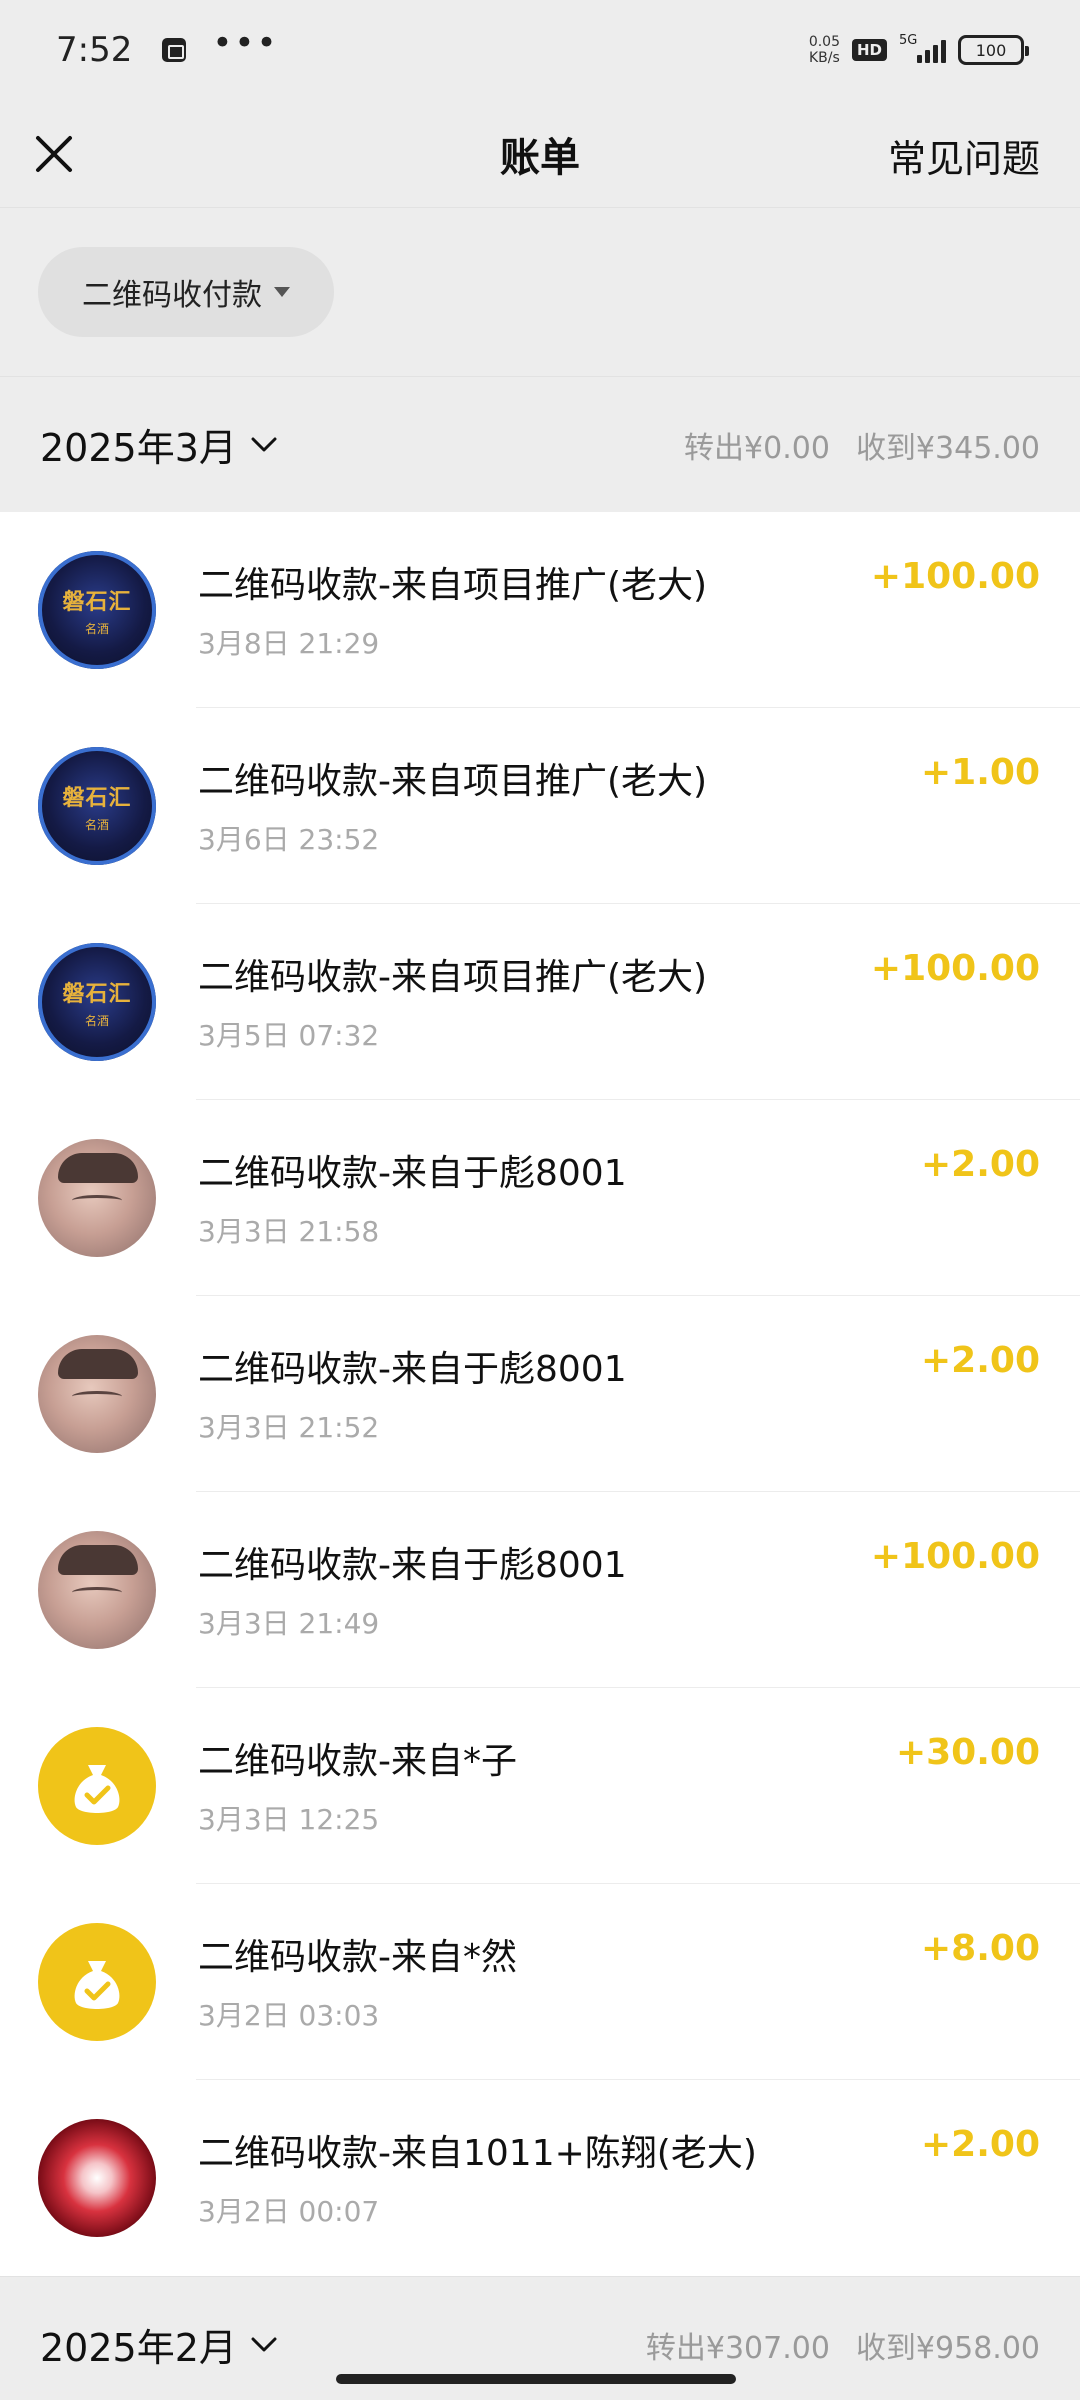  Describe the element at coordinates (540, 2178) in the screenshot. I see `transaction-row: 二维码收款-来自1011+陈翔(老大) 3月2日 00:07 +2.00` at that location.